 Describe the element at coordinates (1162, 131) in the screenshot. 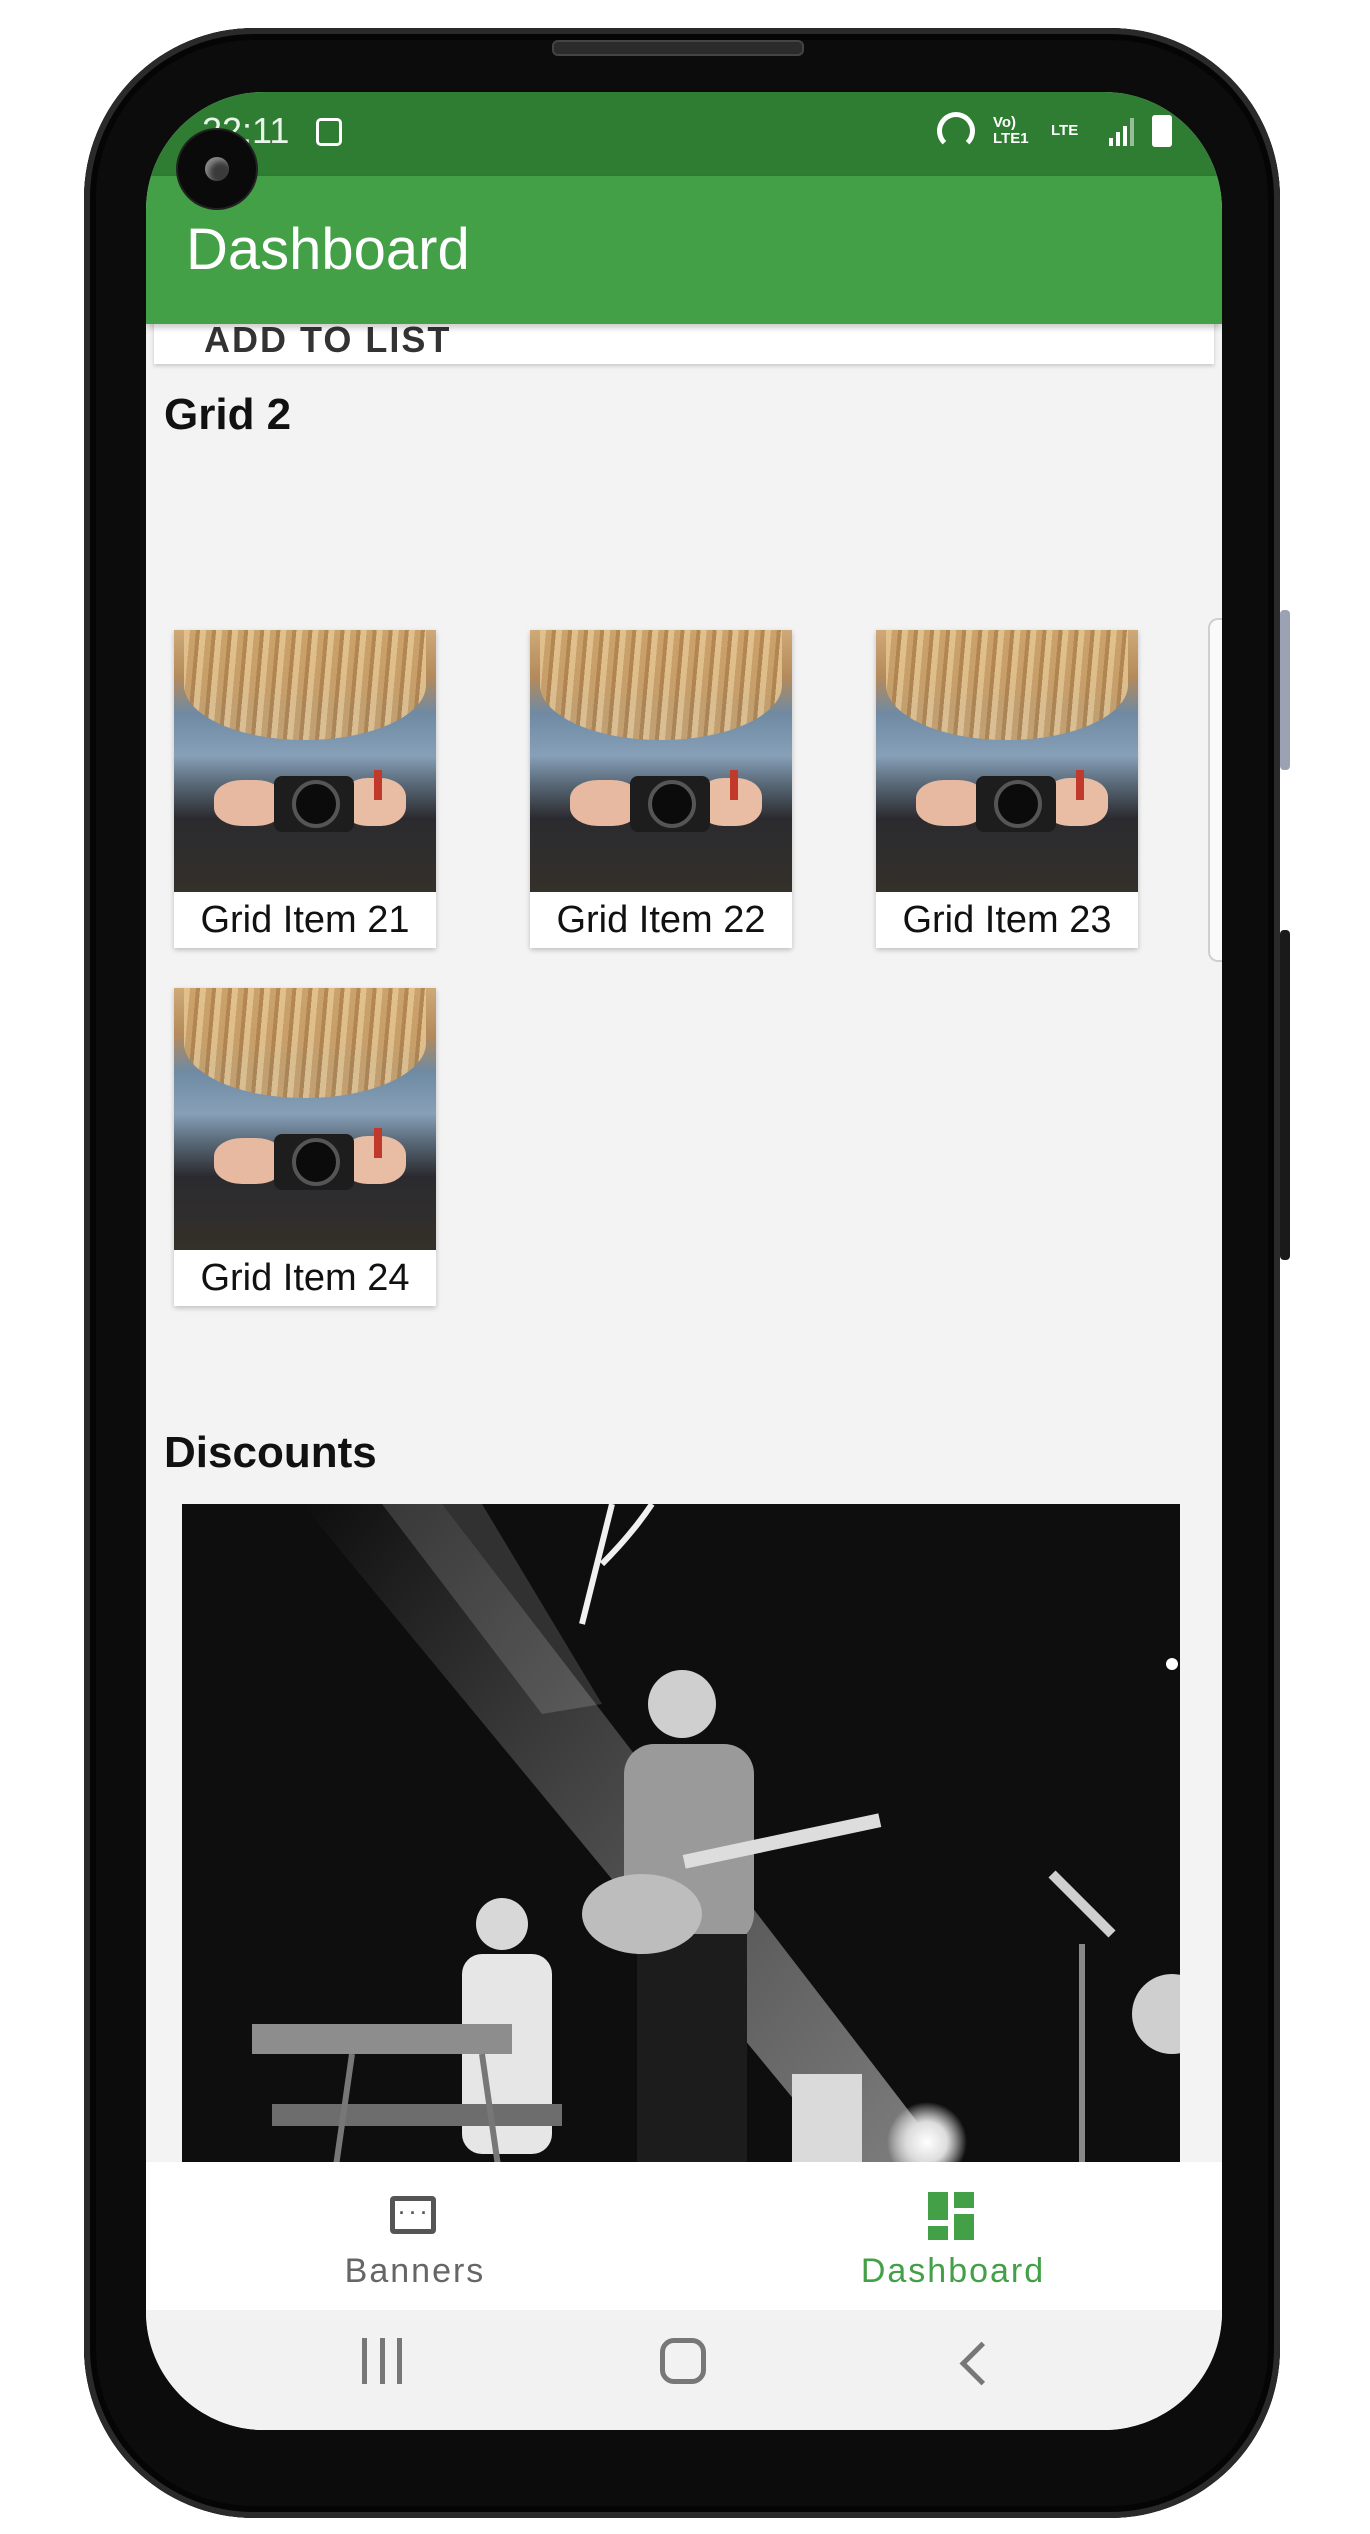

I see `battery-icon` at that location.